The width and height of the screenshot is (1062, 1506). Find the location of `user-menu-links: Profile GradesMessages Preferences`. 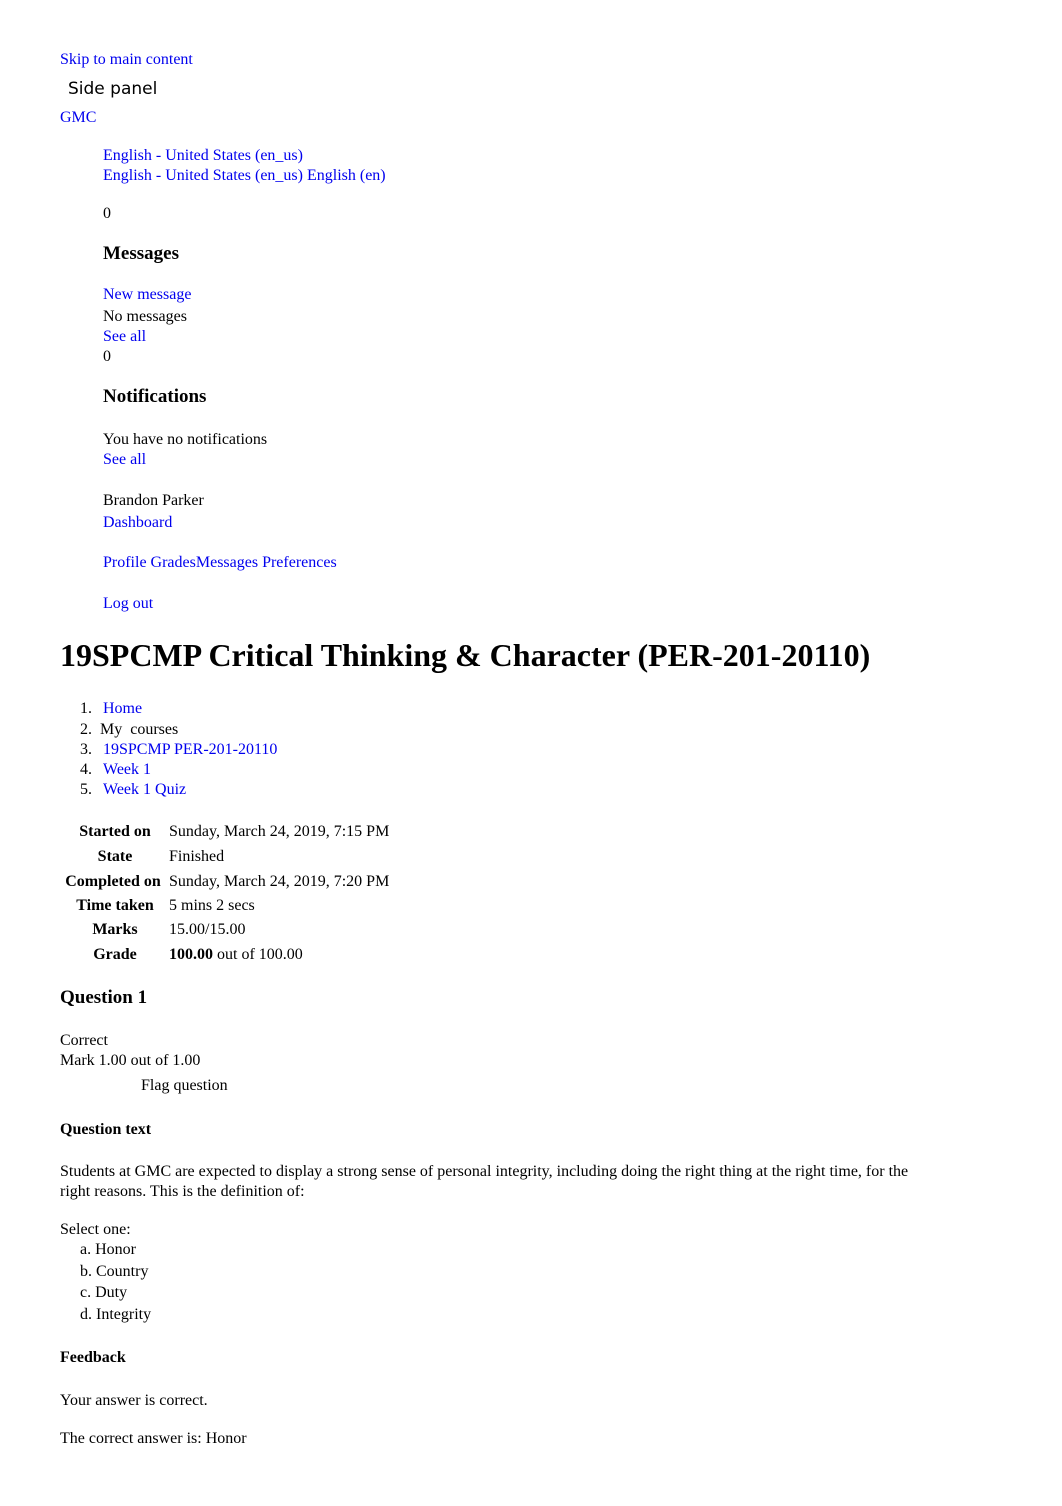

user-menu-links: Profile GradesMessages Preferences is located at coordinates (220, 563).